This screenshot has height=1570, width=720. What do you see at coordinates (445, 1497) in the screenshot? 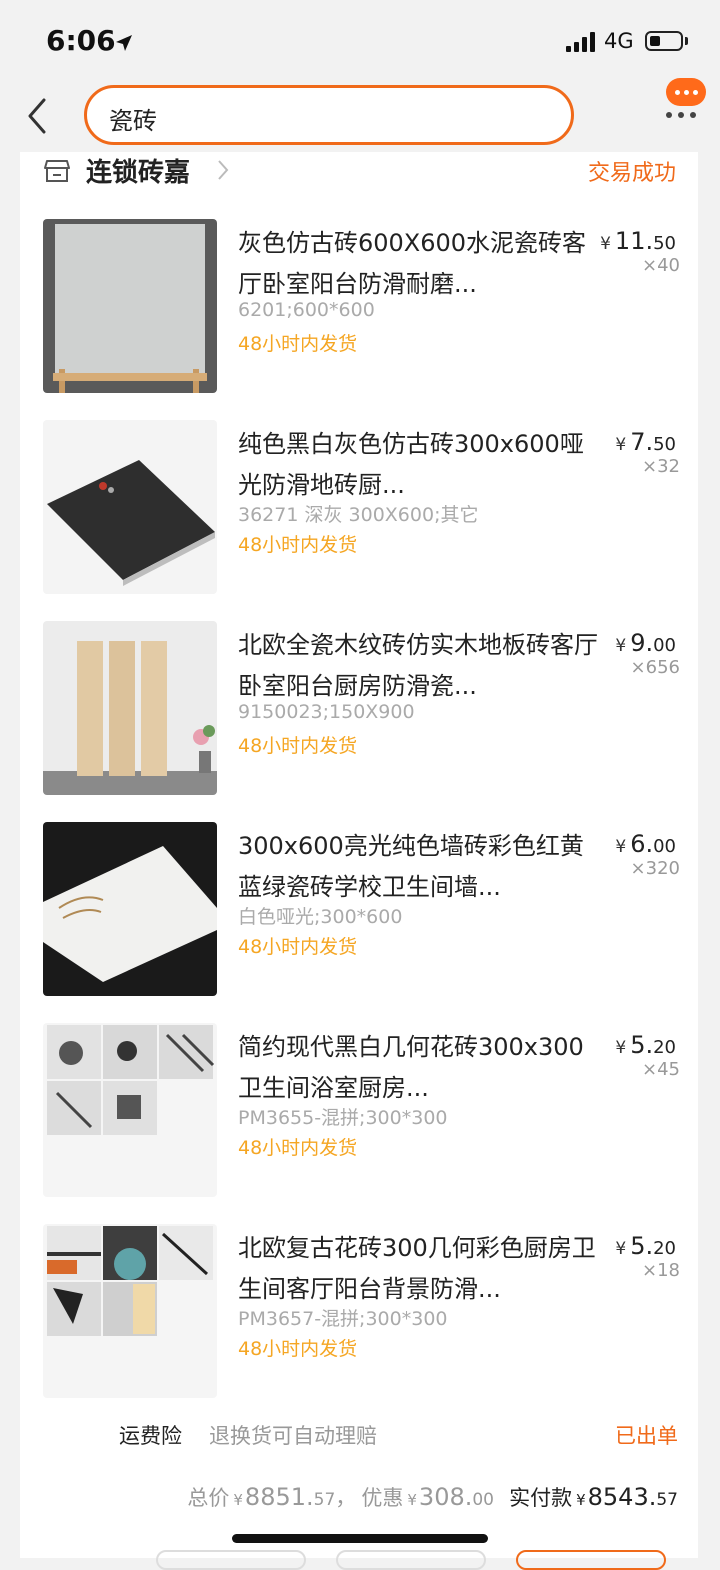
I see `discount-integer: 308.` at bounding box center [445, 1497].